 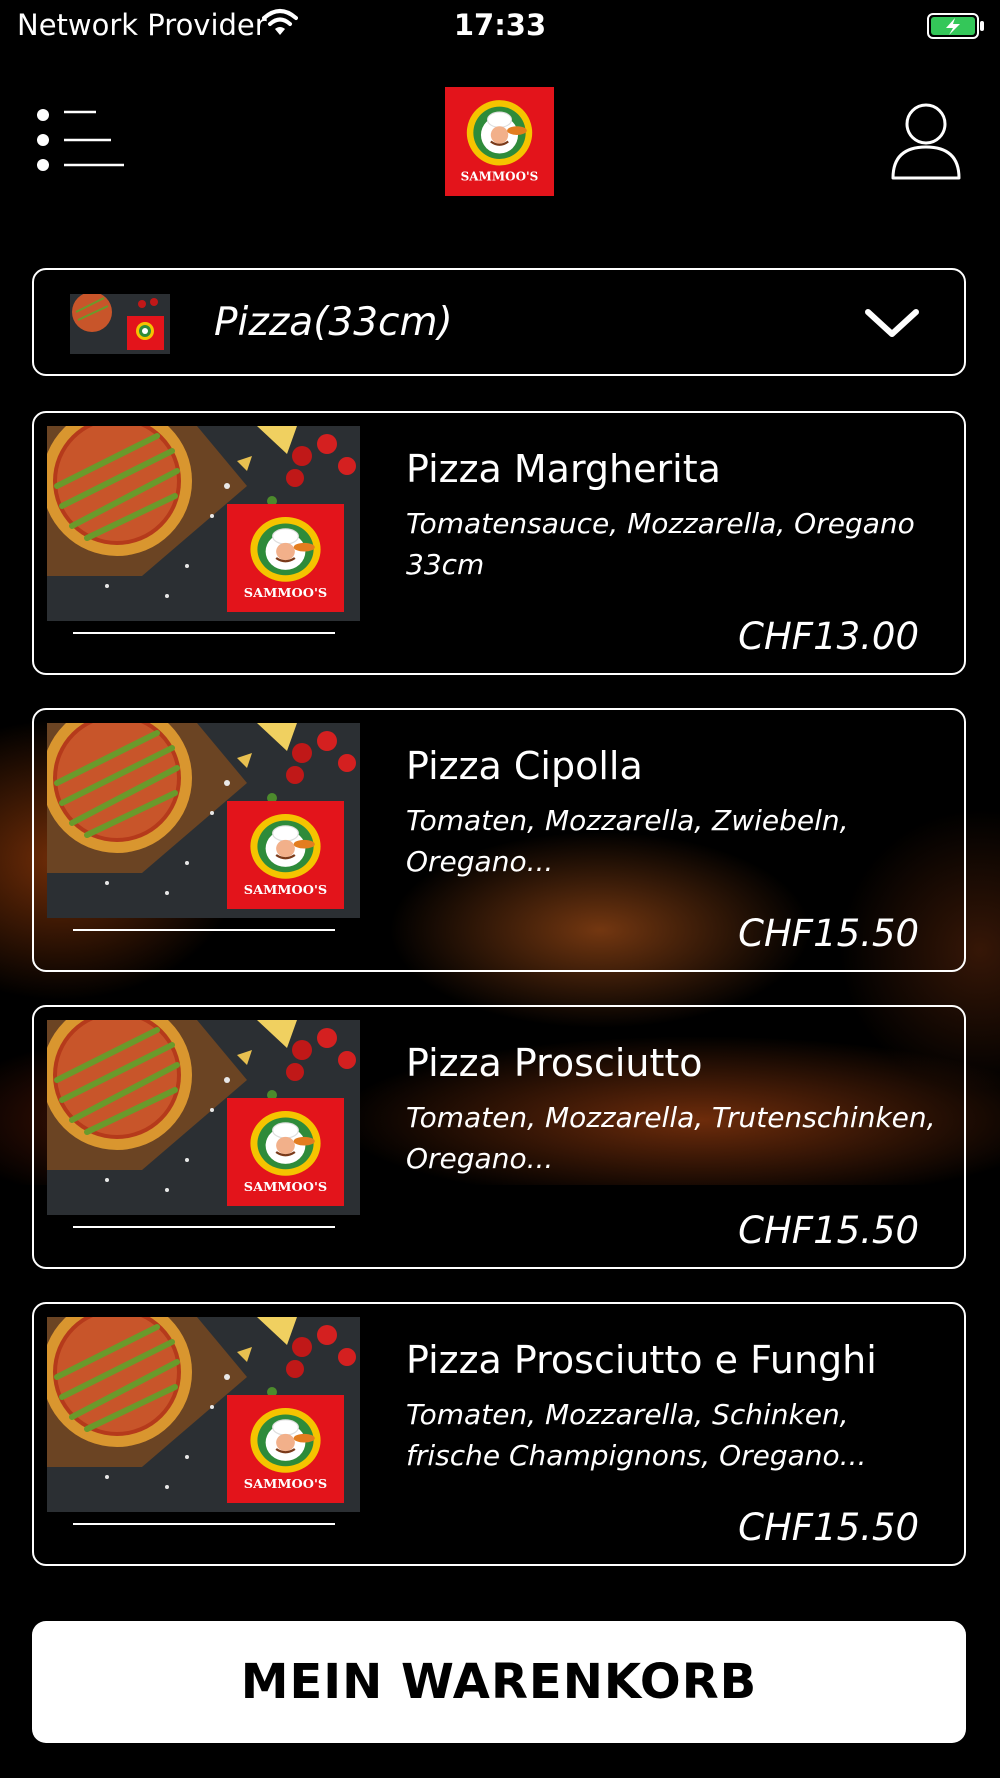 What do you see at coordinates (499, 141) in the screenshot?
I see `sammoos-logo` at bounding box center [499, 141].